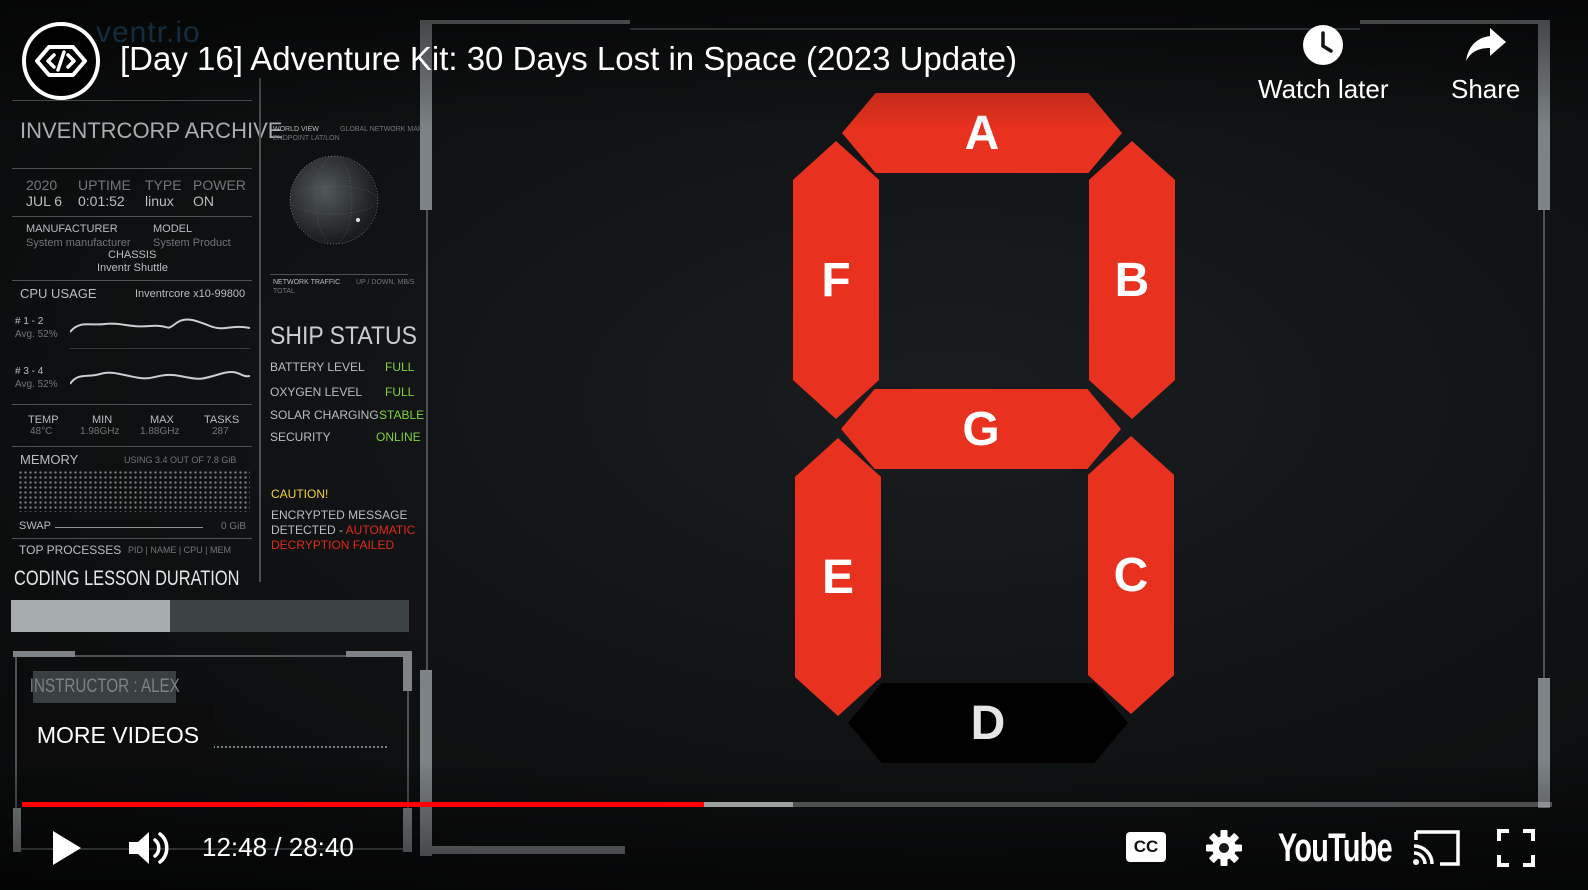 The width and height of the screenshot is (1588, 890). Describe the element at coordinates (402, 415) in the screenshot. I see `ship-status-solar-value: STABLE` at that location.